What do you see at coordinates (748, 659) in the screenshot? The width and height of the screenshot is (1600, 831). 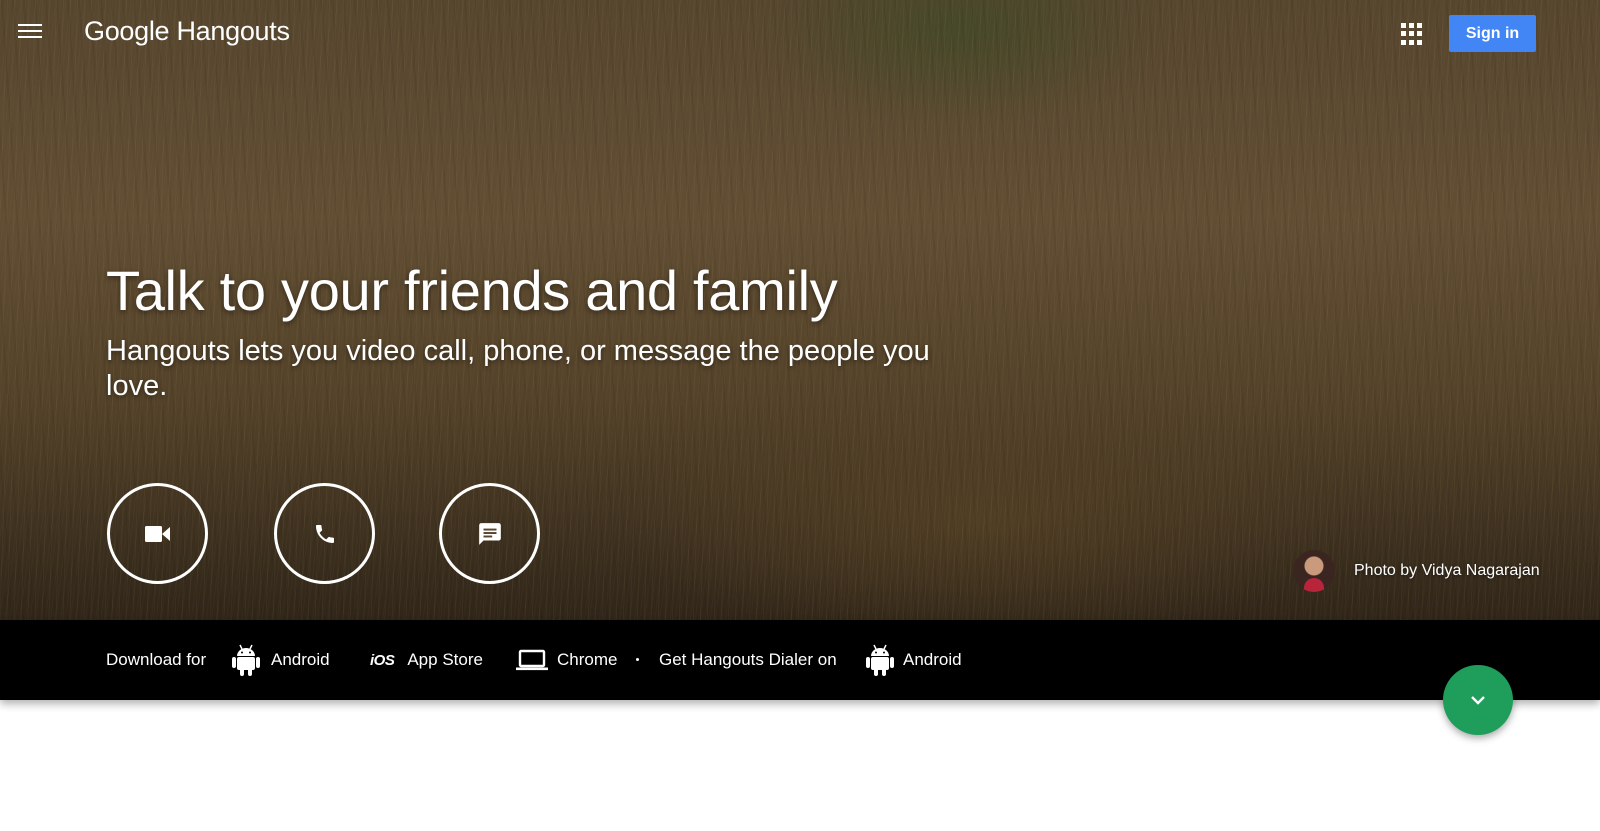 I see `dialer-label: Get Hangouts Dialer on` at bounding box center [748, 659].